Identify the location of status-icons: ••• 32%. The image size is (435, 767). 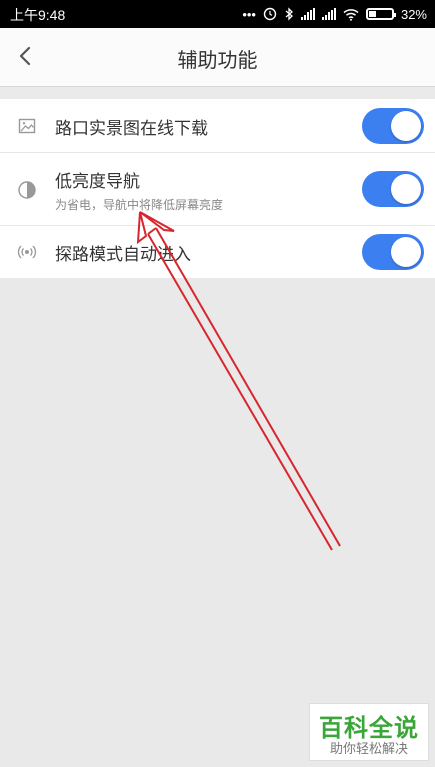
(334, 14).